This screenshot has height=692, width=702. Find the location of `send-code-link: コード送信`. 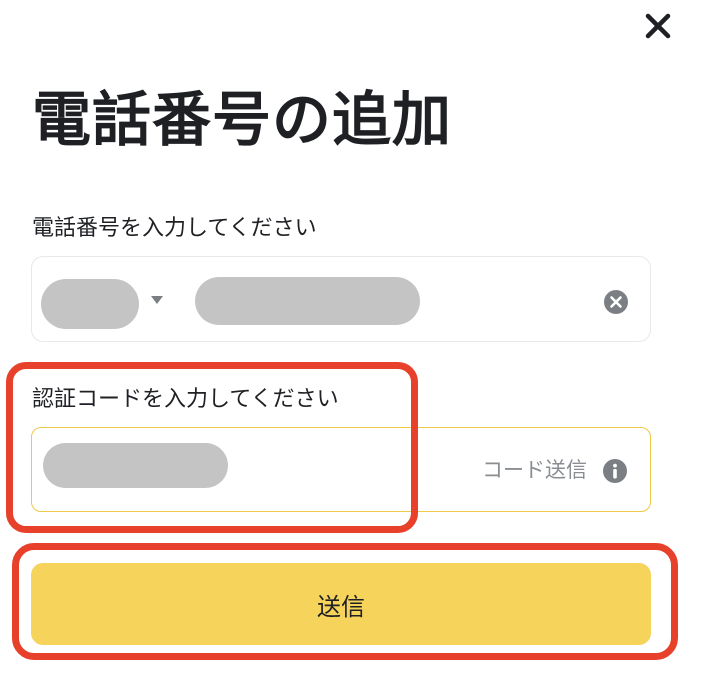

send-code-link: コード送信 is located at coordinates (534, 470).